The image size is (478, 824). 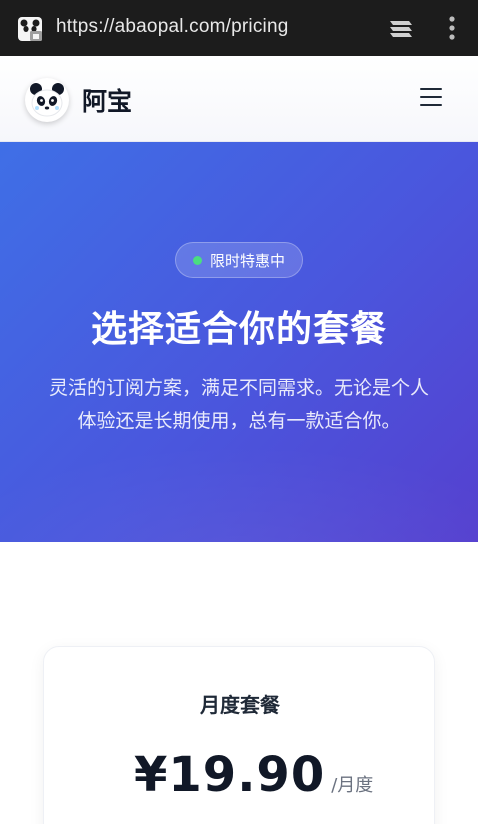 I want to click on panda-favicon-icon, so click(x=30, y=29).